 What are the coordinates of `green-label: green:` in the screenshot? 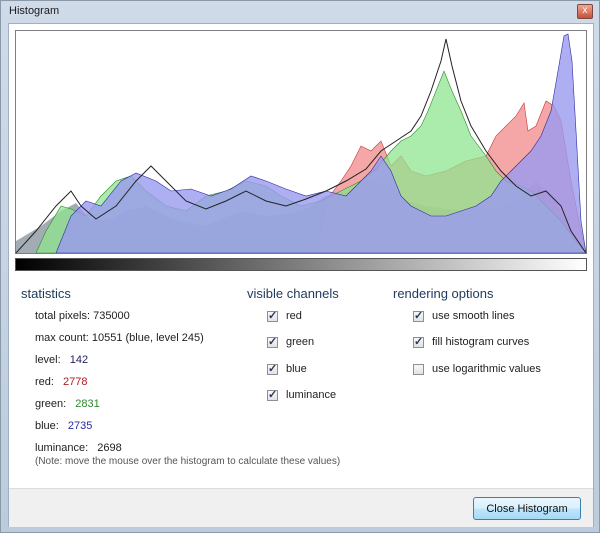 It's located at (51, 404).